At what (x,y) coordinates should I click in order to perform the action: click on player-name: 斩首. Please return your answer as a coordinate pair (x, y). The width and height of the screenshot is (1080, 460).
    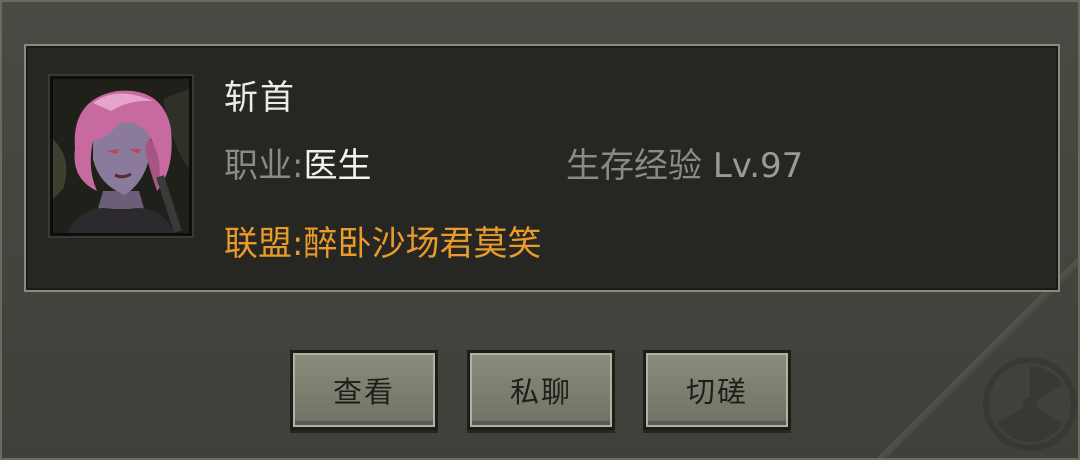
    Looking at the image, I should click on (260, 98).